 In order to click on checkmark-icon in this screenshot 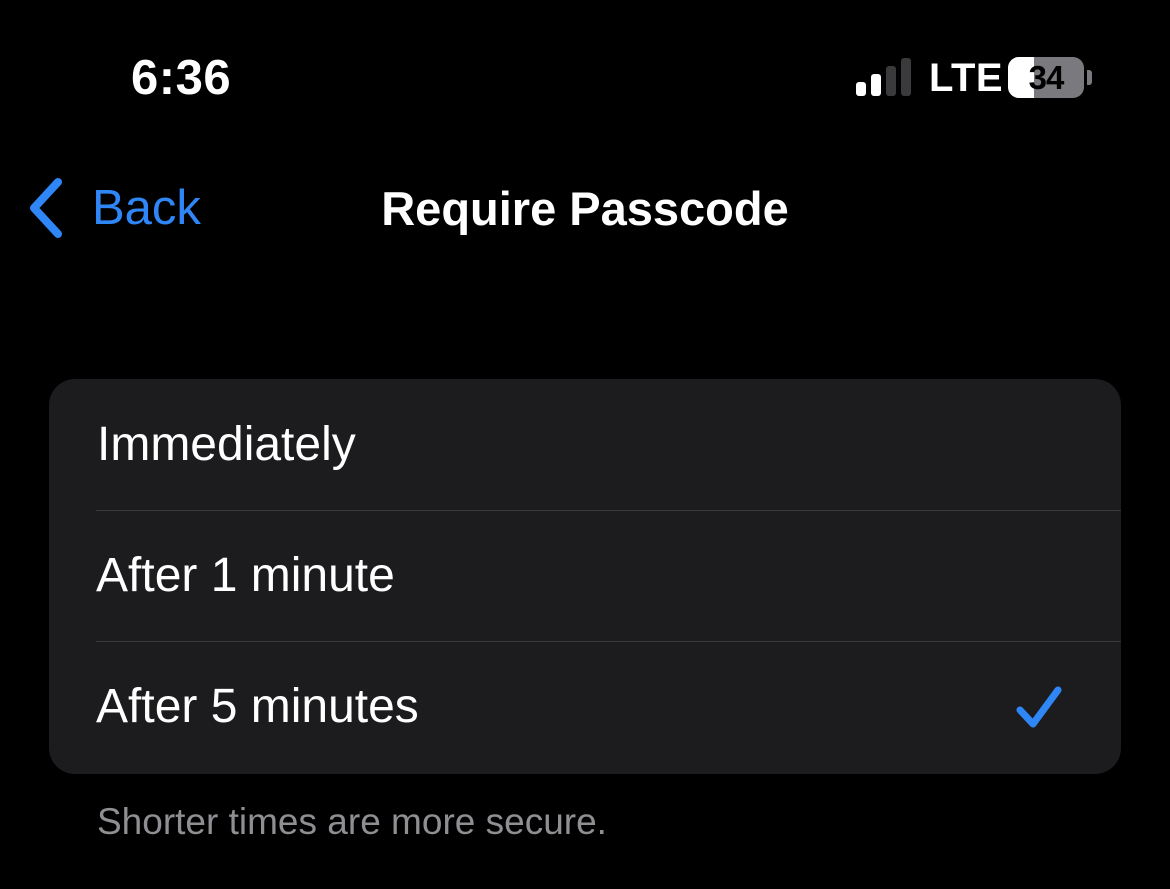, I will do `click(1039, 707)`.